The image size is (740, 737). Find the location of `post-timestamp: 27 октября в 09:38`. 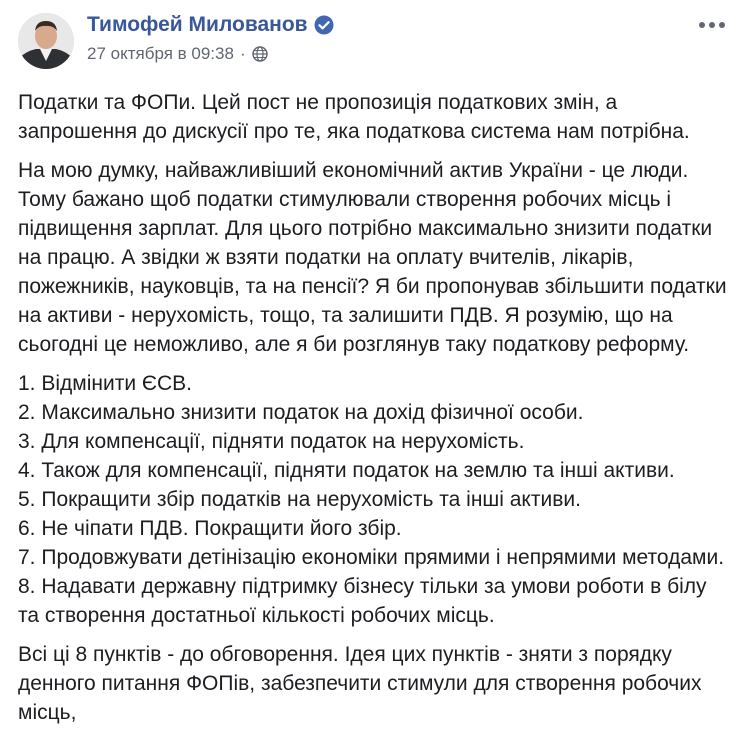

post-timestamp: 27 октября в 09:38 is located at coordinates (160, 54).